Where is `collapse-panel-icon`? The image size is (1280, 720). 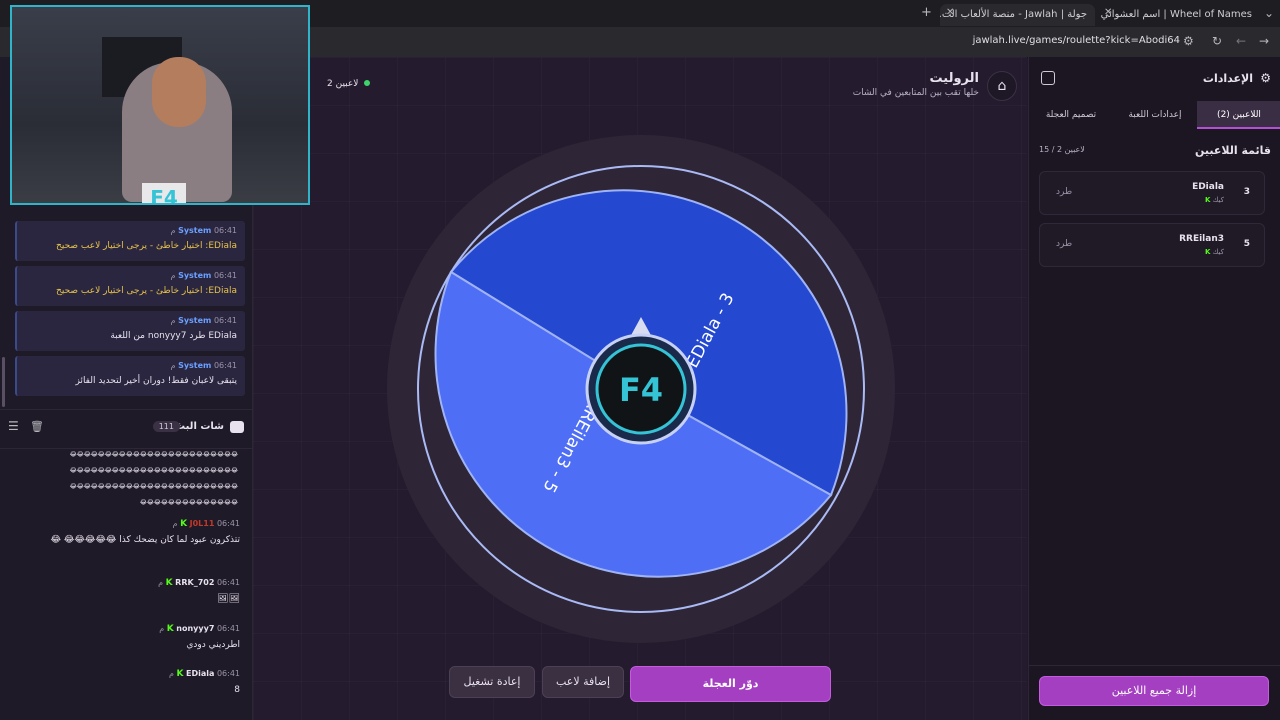 collapse-panel-icon is located at coordinates (1048, 78).